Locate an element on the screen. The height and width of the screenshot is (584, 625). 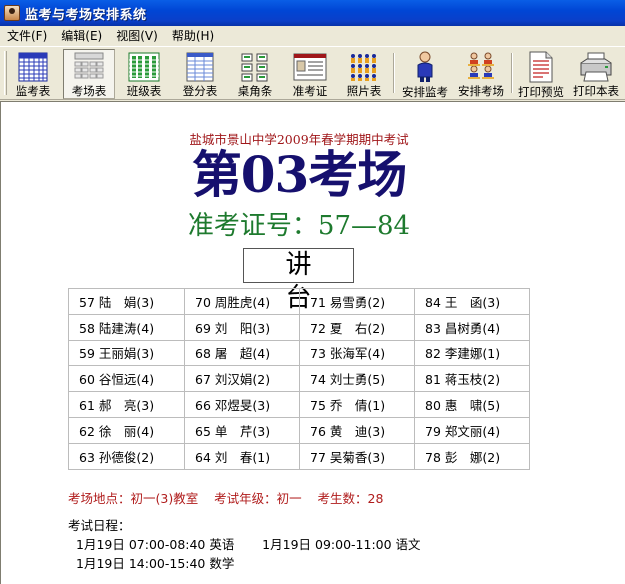
photo-table-icon is located at coordinates (364, 66).